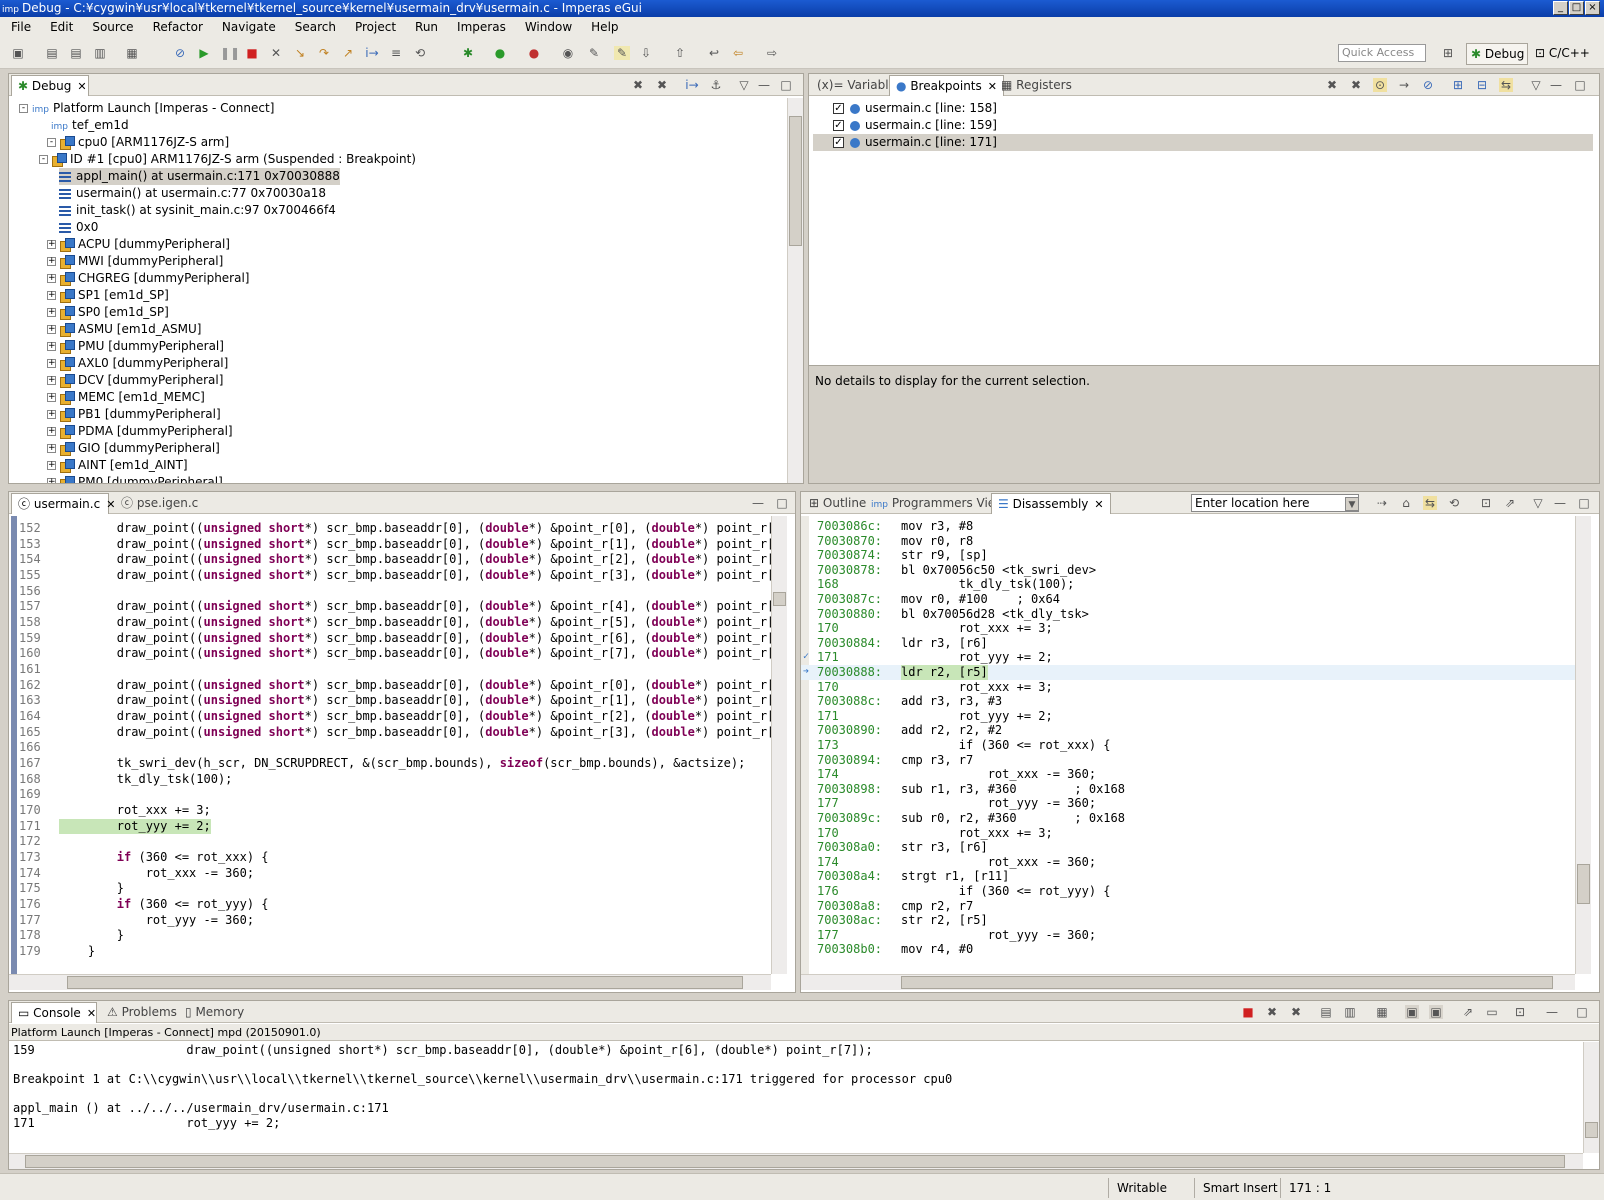  I want to click on debug-tree-item: + ASMU [em1d_ASMU], so click(124, 329).